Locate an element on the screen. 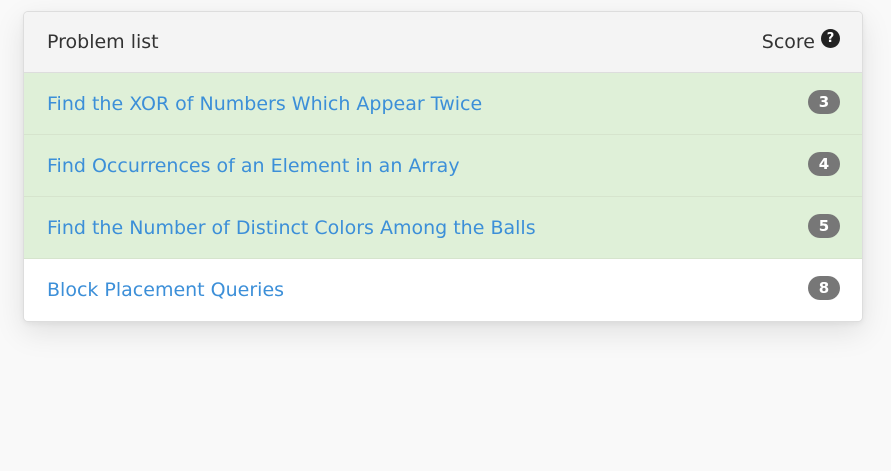  question-circle-icon: ? is located at coordinates (830, 38).